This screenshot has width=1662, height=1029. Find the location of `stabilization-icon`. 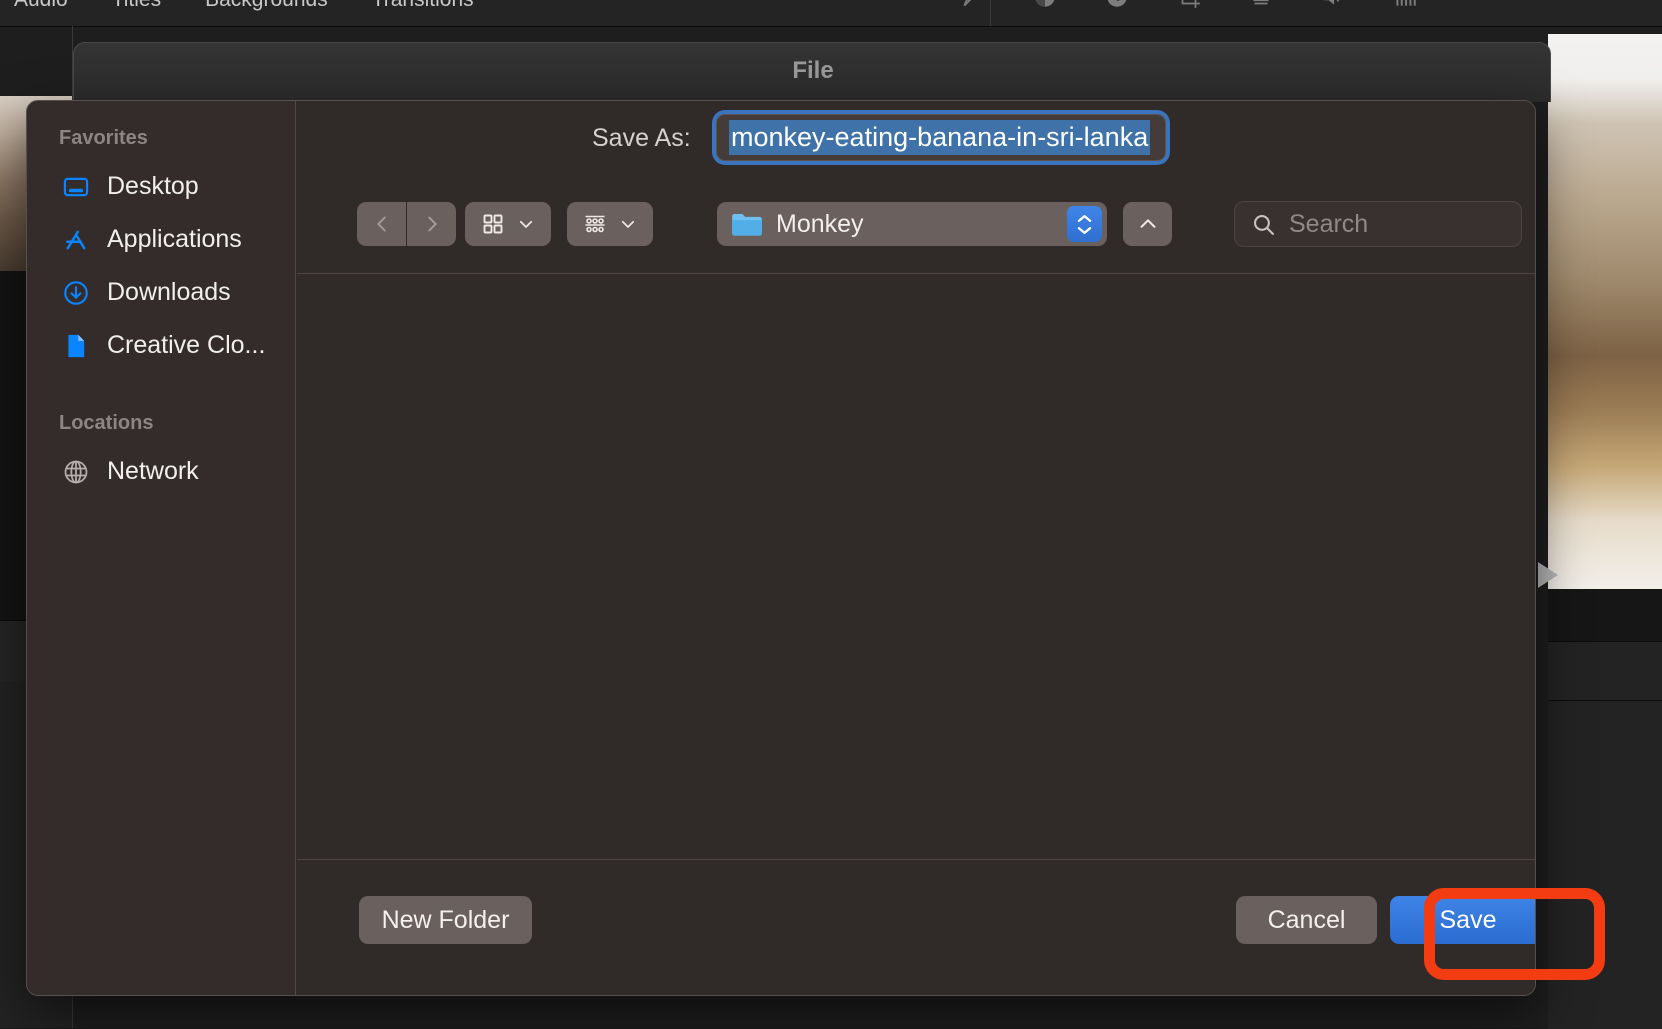

stabilization-icon is located at coordinates (1261, 7).